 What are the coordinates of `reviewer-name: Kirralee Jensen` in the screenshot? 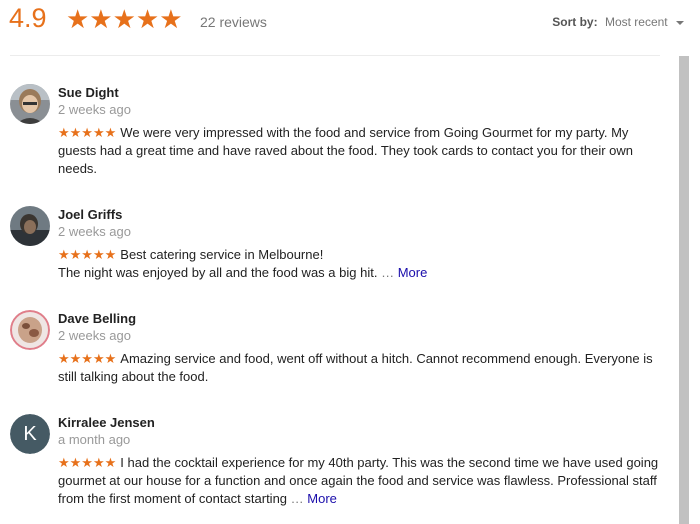 It's located at (106, 422).